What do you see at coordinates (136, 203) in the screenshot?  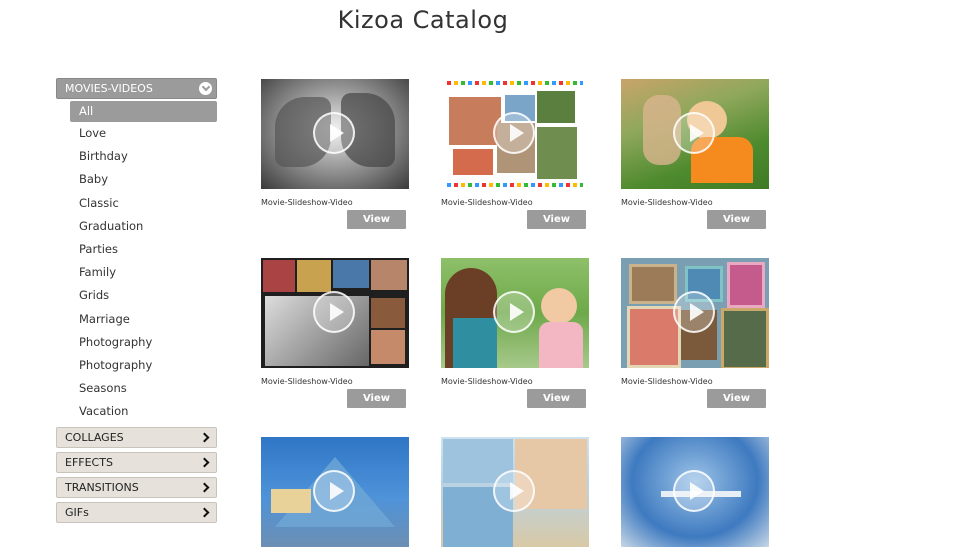 I see `subcategory-classic: Classic` at bounding box center [136, 203].